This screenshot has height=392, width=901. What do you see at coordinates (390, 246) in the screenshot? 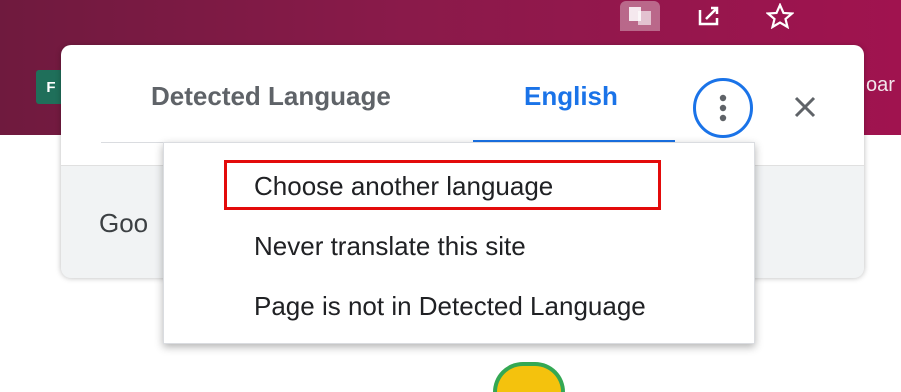
I see `menu-item-never-translate: Never translate this site` at bounding box center [390, 246].